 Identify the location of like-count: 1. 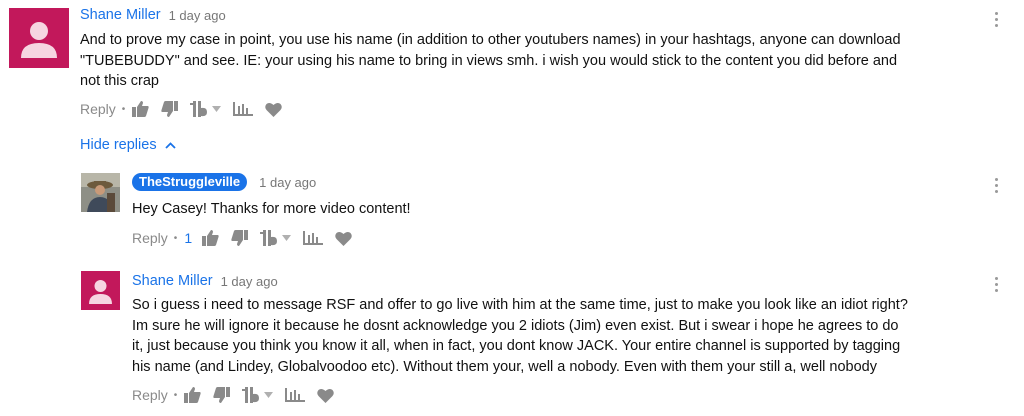
(188, 238).